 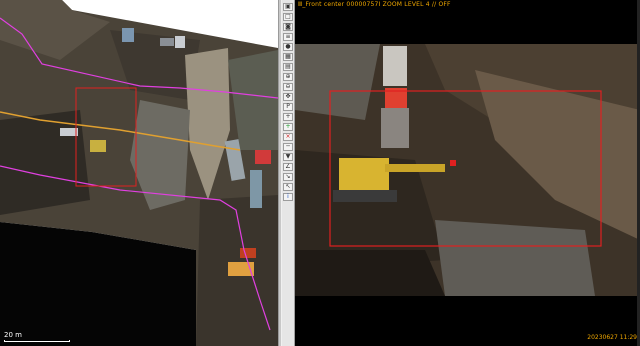 I want to click on pointer-glyph: ↖, so click(x=288, y=186).